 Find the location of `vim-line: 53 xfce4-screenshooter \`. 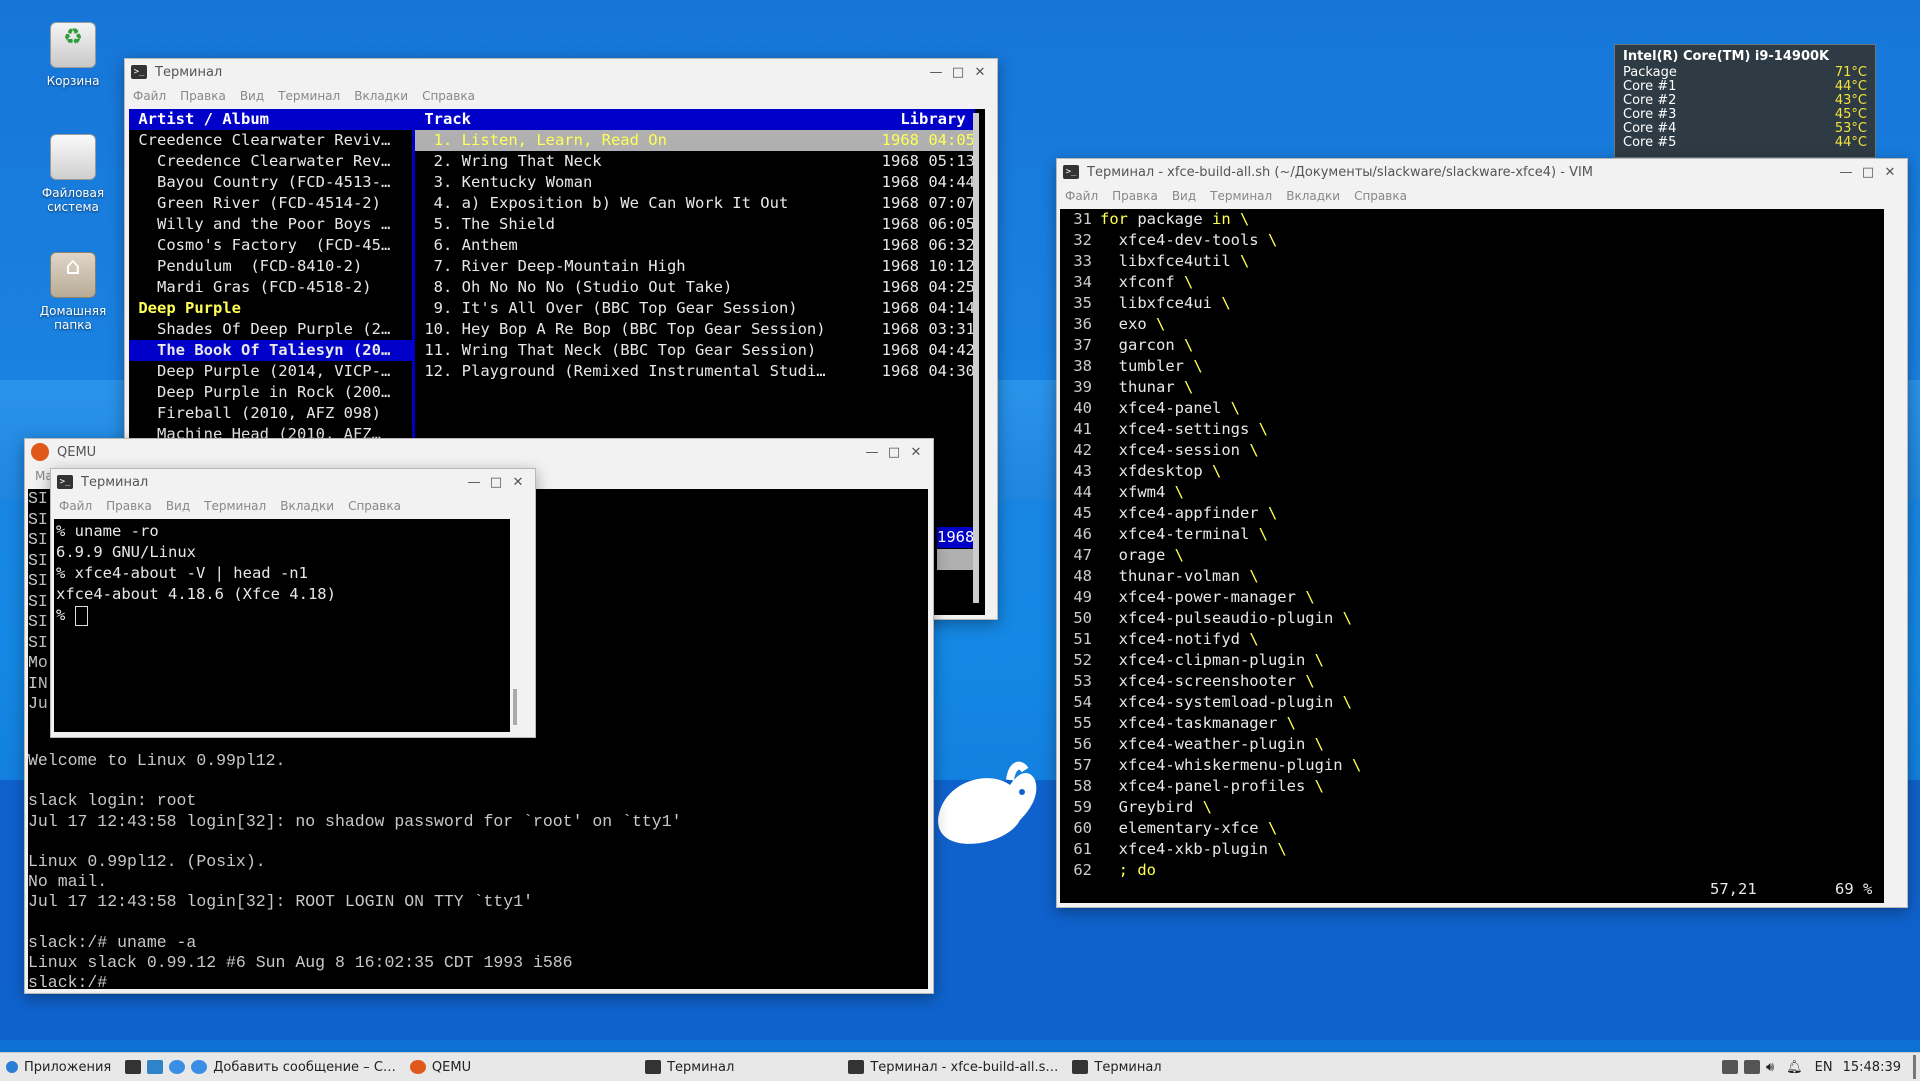

vim-line: 53 xfce4-screenshooter \ is located at coordinates (1190, 681).